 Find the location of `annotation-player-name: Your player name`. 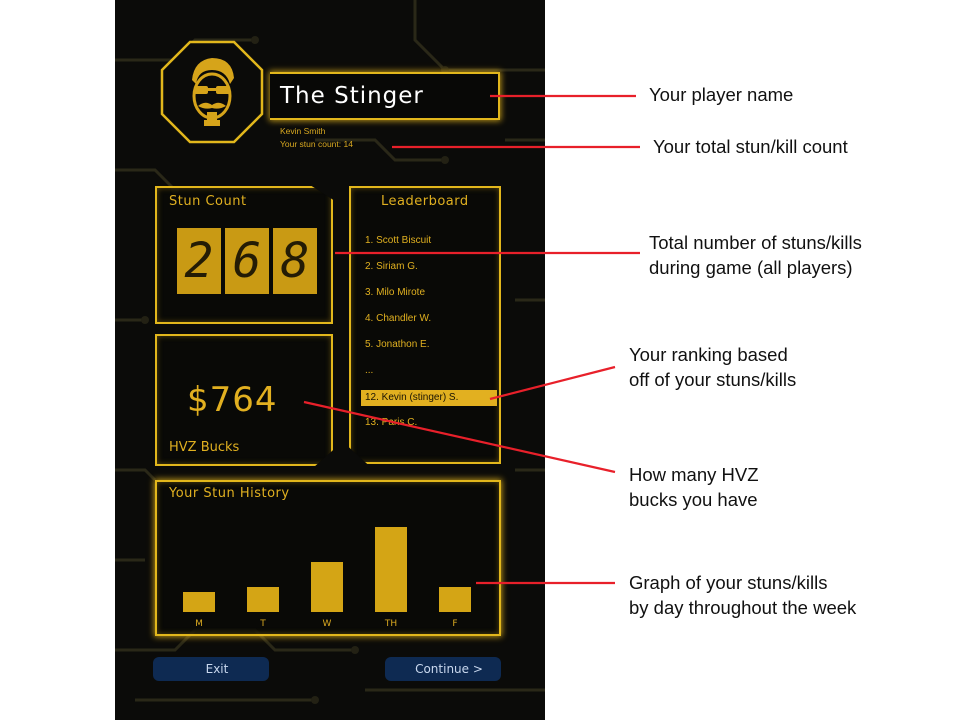

annotation-player-name: Your player name is located at coordinates (721, 94).